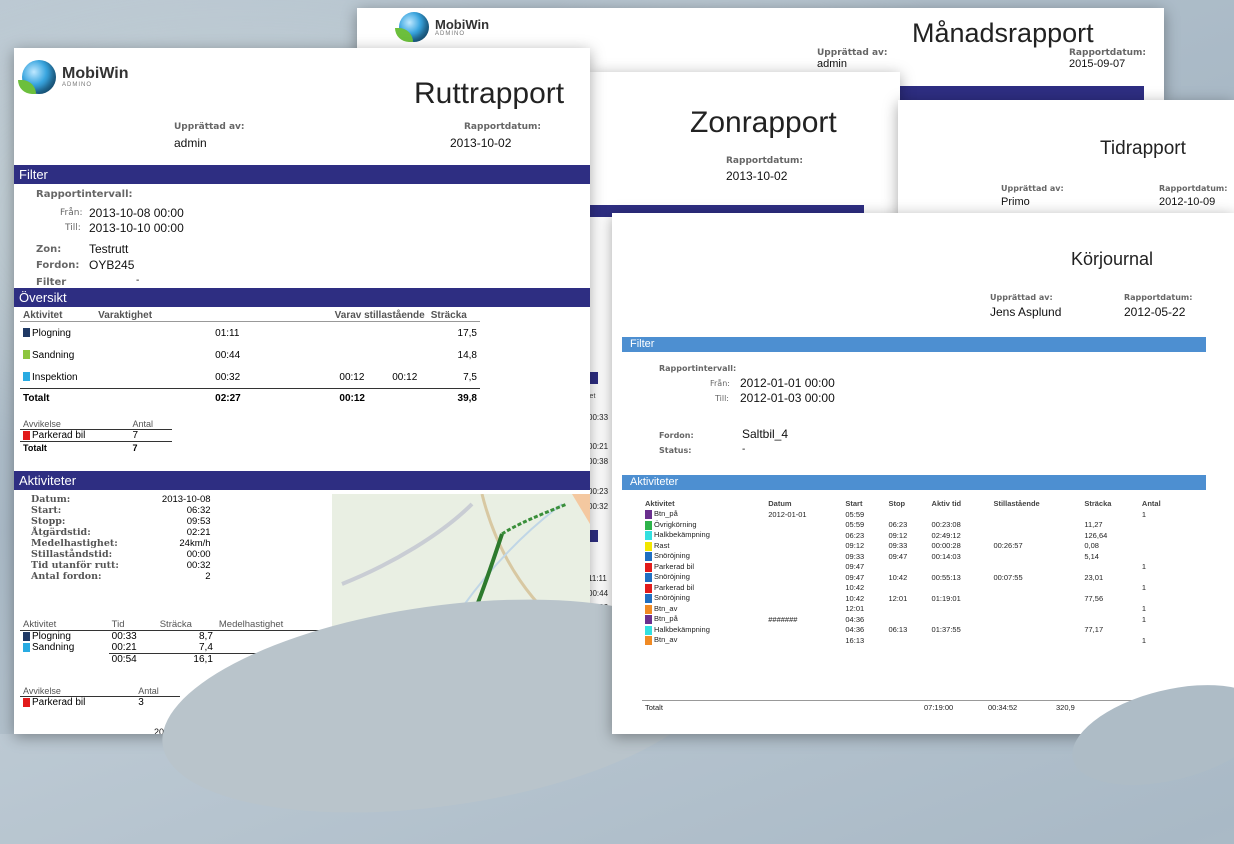 This screenshot has height=844, width=1234. What do you see at coordinates (787, 398) in the screenshot?
I see `to-value: 2012-01-03 00:00` at bounding box center [787, 398].